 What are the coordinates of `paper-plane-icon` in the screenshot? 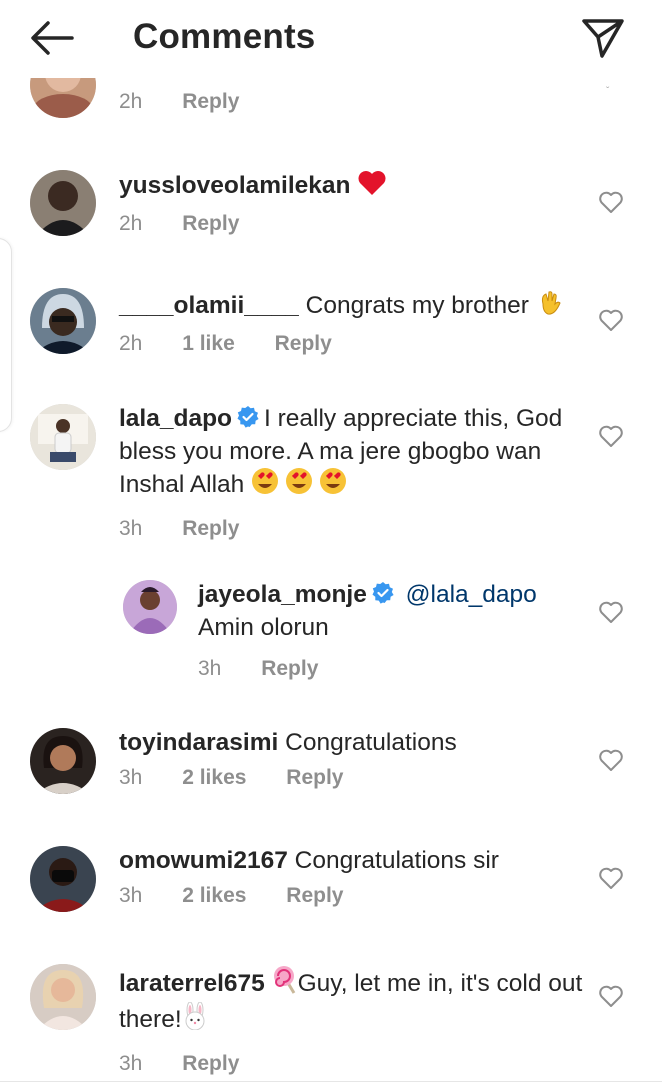 It's located at (603, 38).